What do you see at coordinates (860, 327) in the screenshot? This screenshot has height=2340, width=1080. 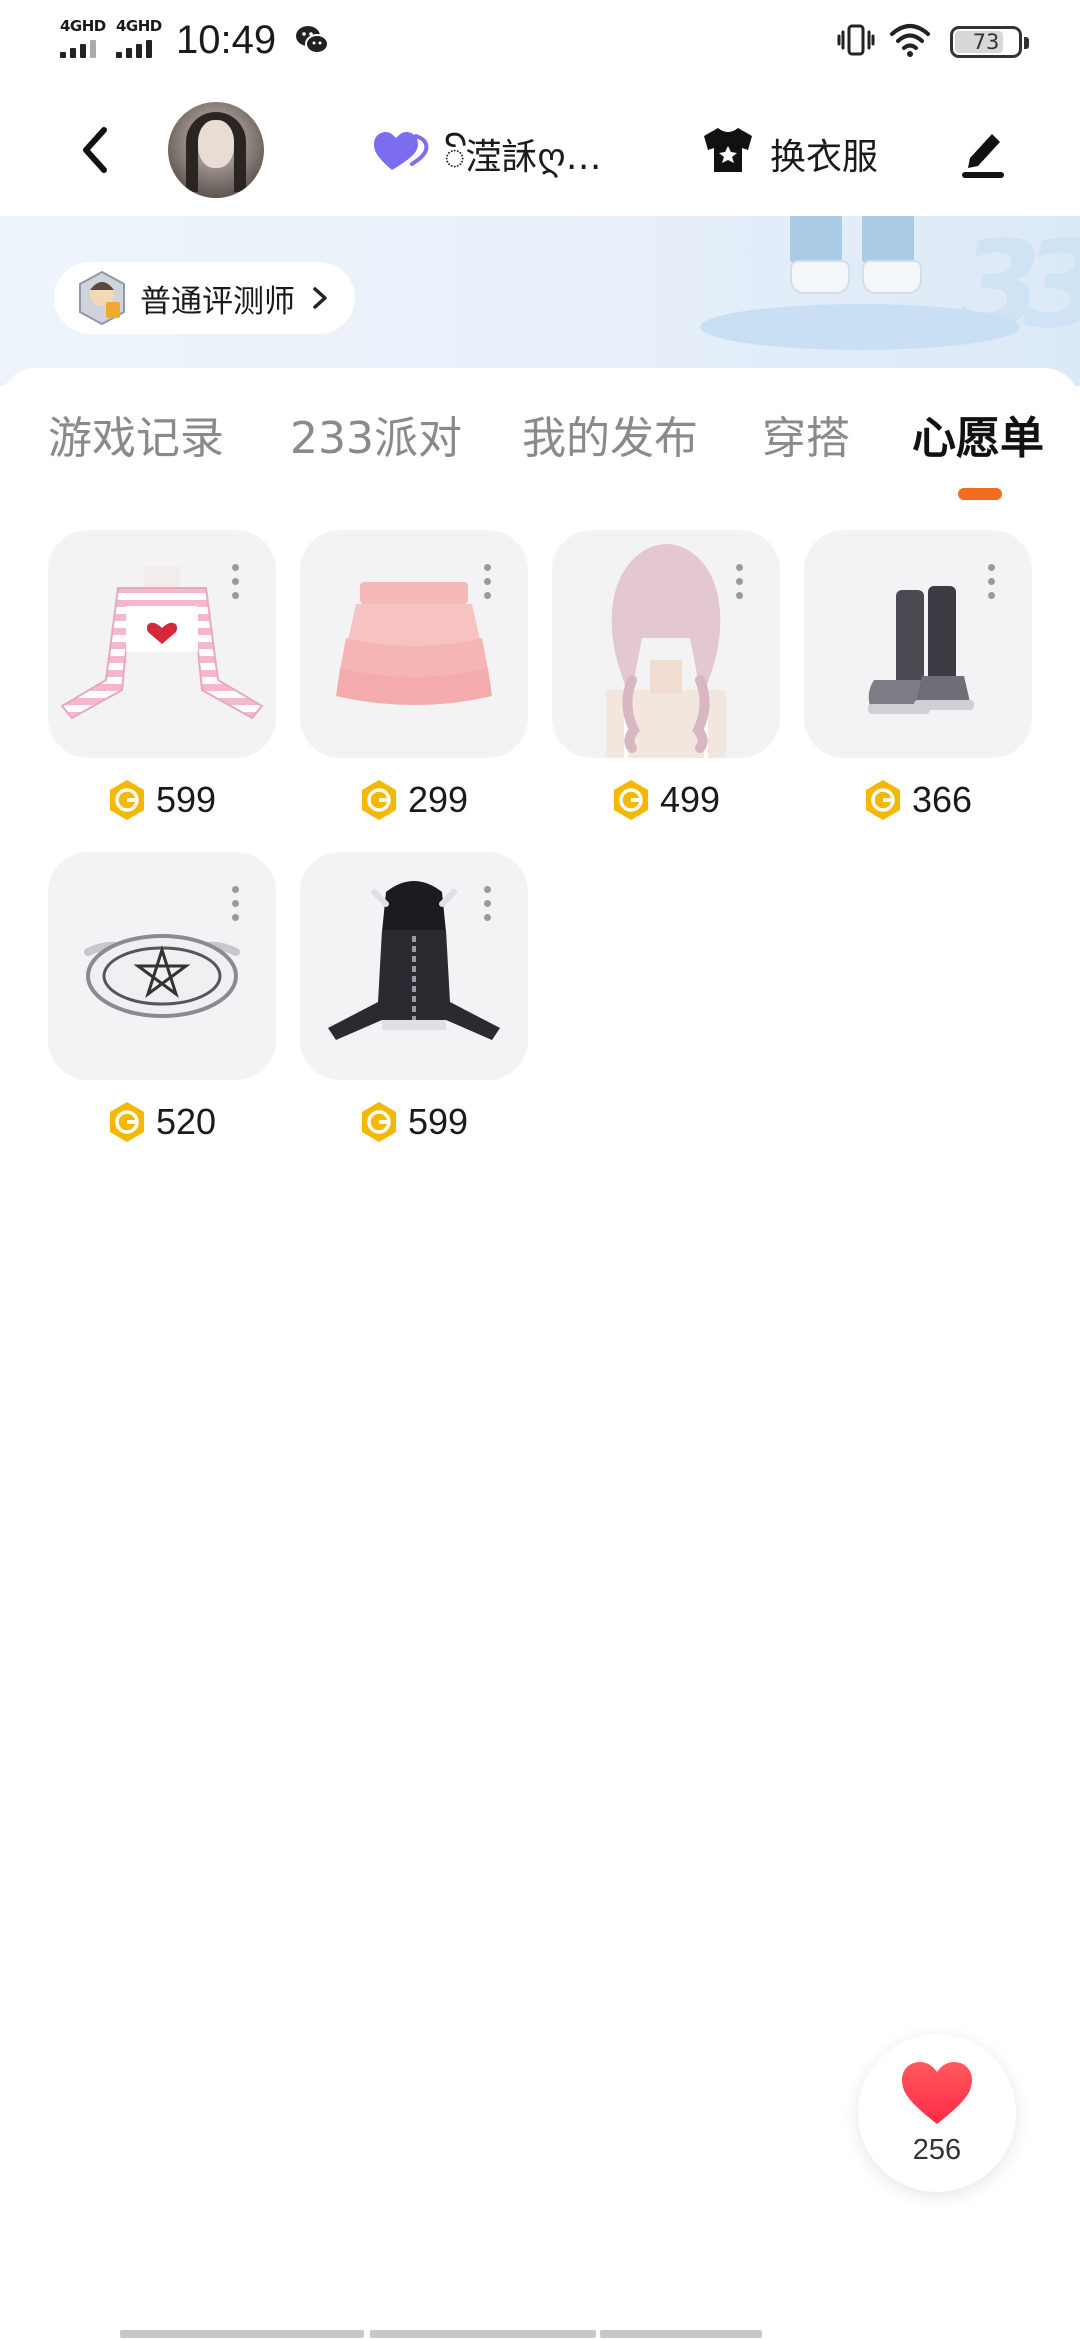 I see `banner-platform` at bounding box center [860, 327].